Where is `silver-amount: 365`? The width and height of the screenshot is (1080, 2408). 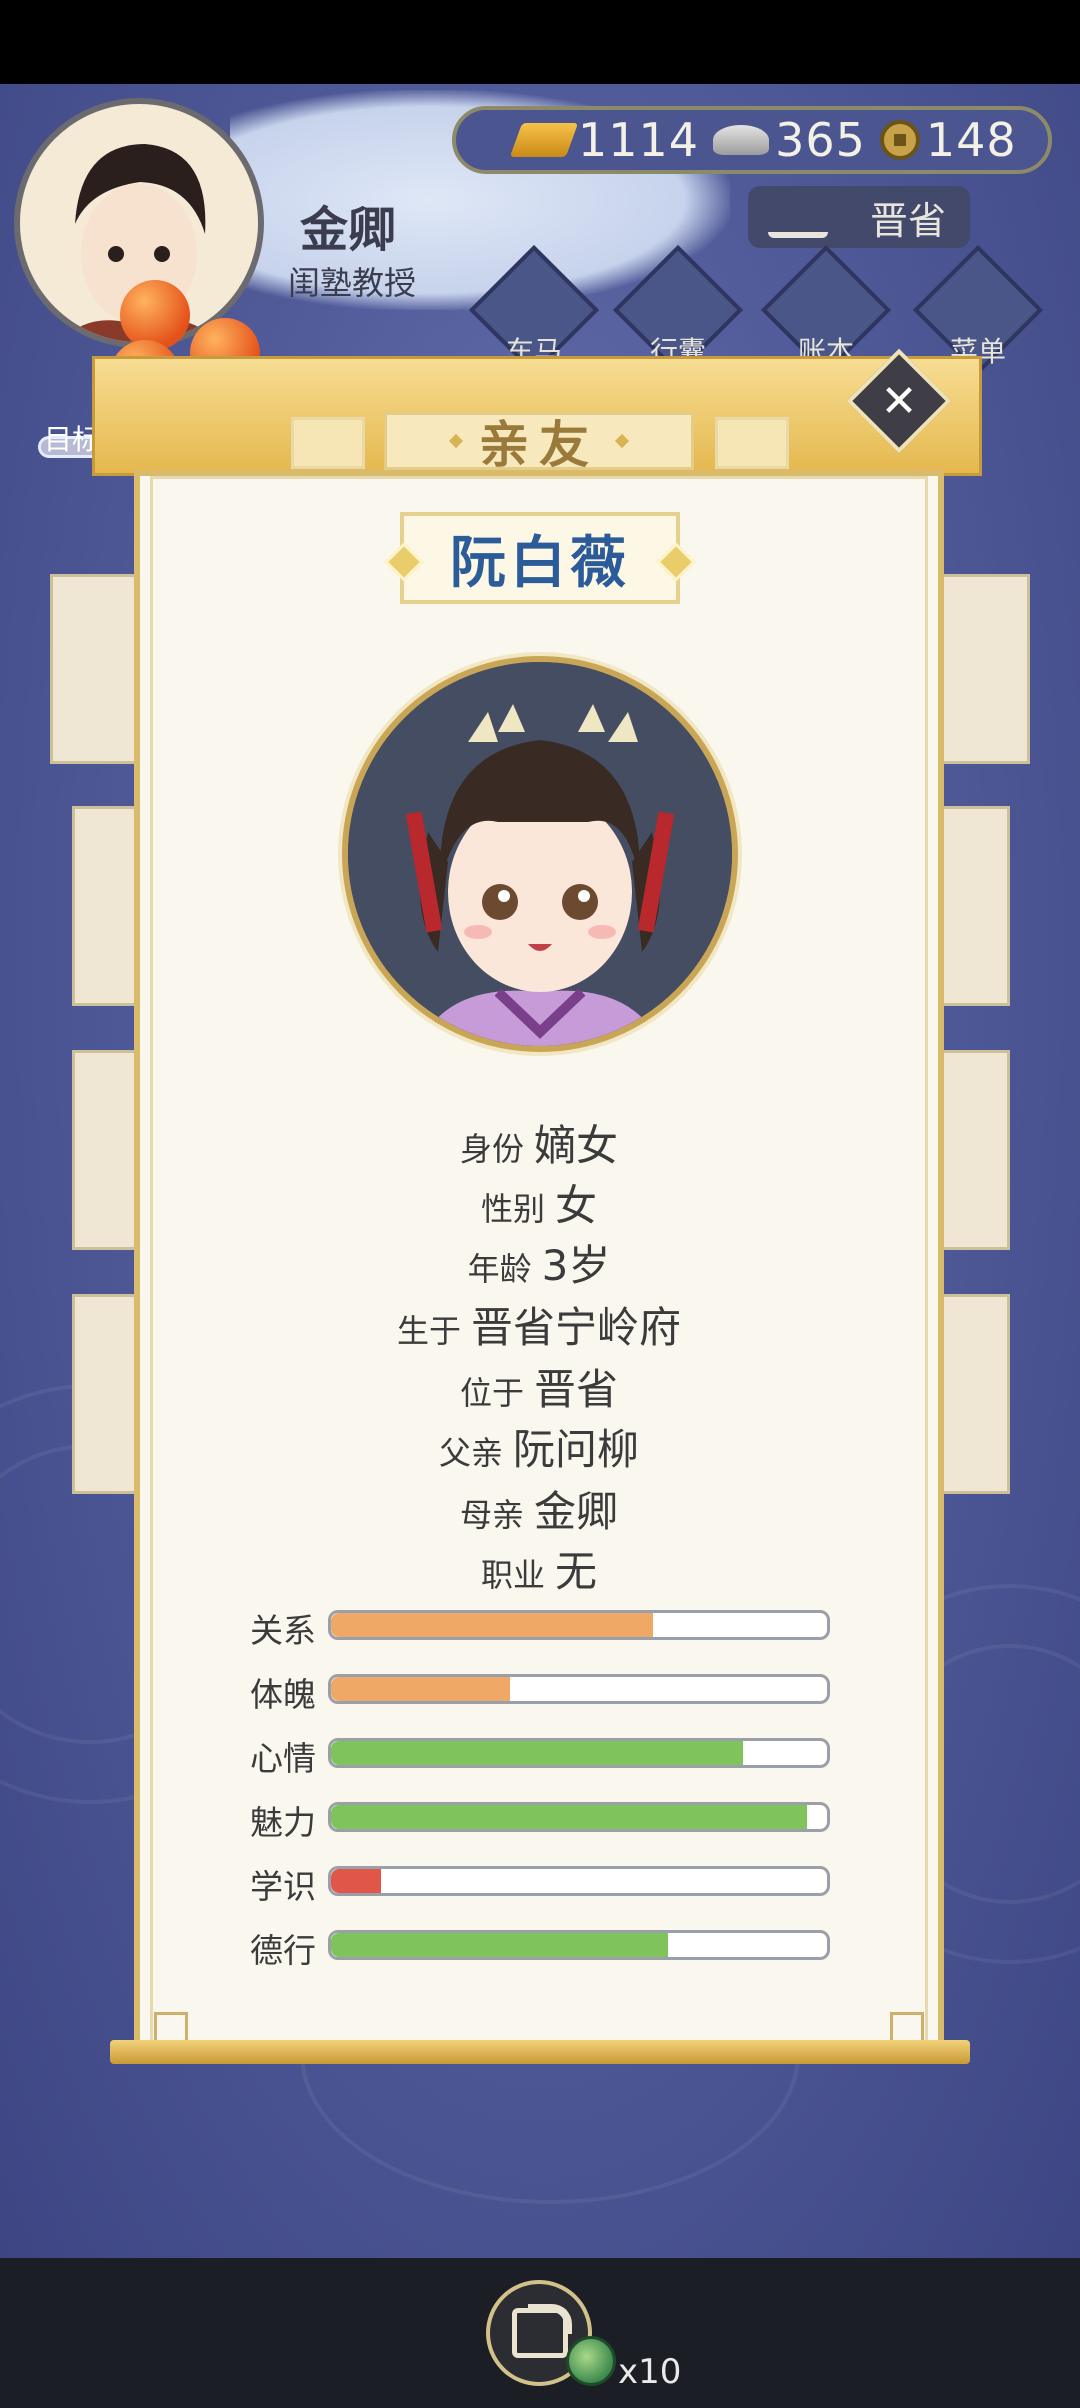 silver-amount: 365 is located at coordinates (820, 140).